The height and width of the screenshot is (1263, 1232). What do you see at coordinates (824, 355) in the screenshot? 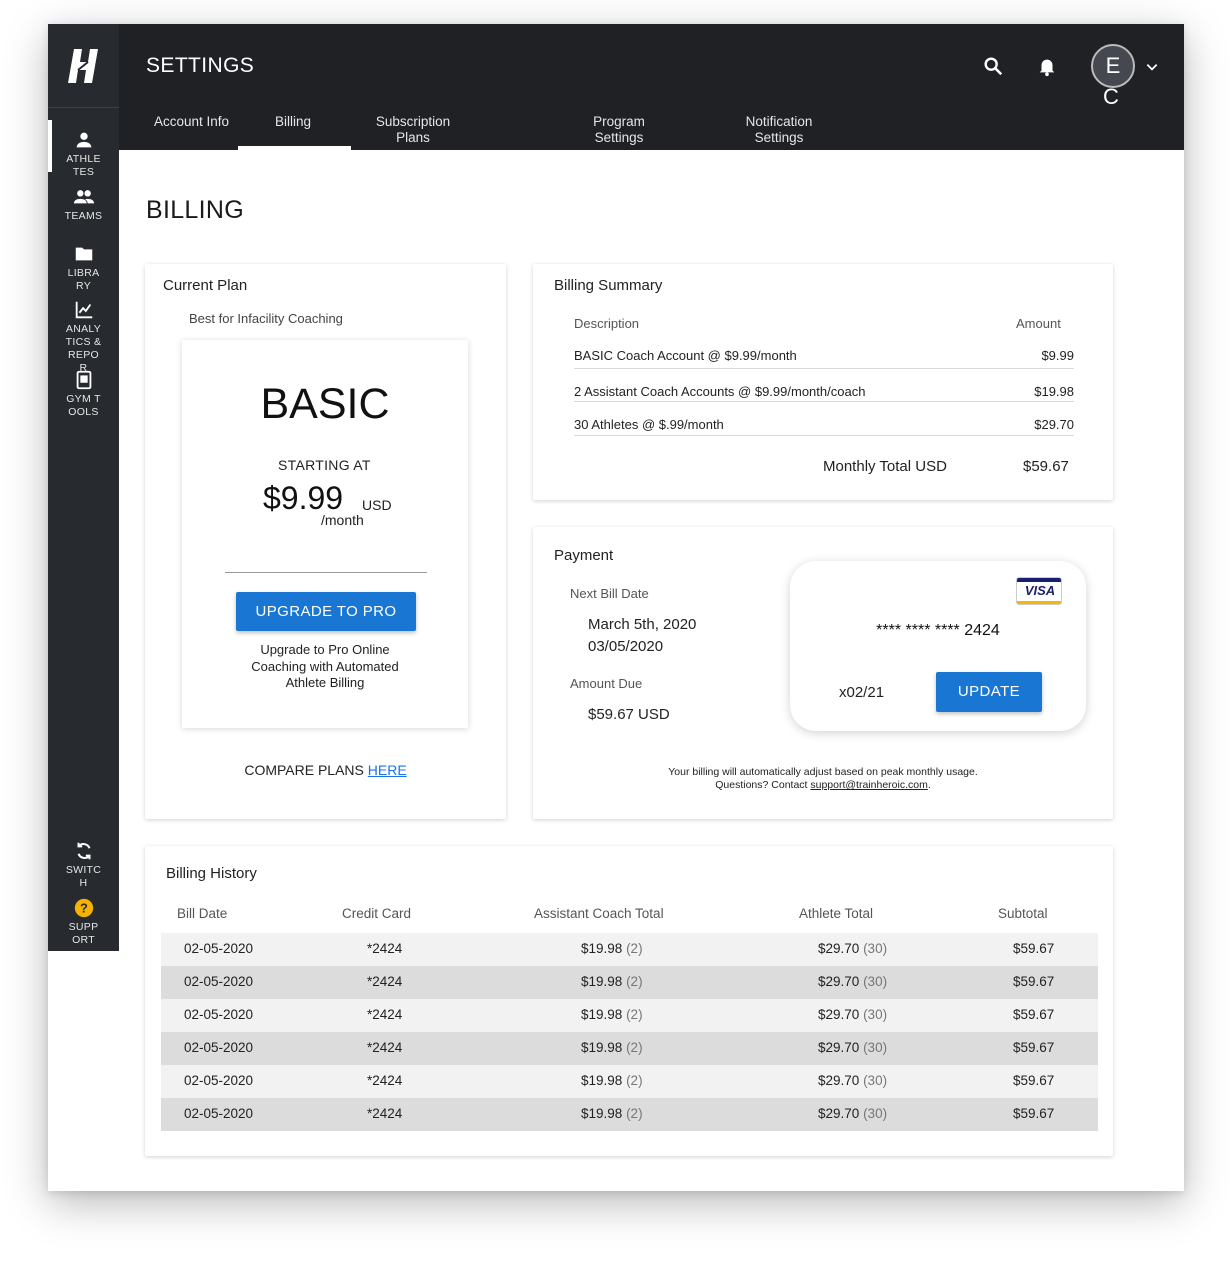
I see `summary-row: BASIC Coach Account @ $9.99/month $9.99` at bounding box center [824, 355].